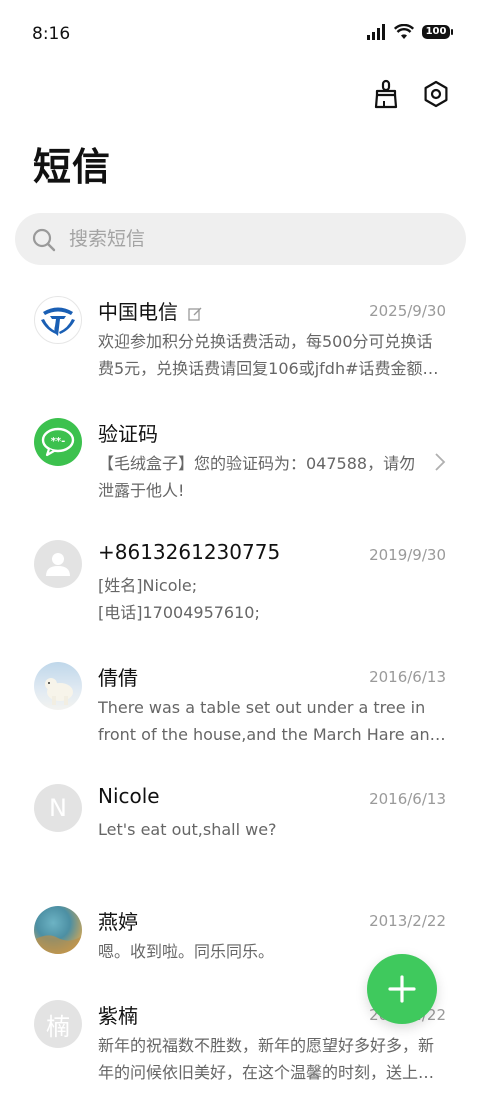  Describe the element at coordinates (259, 239) in the screenshot. I see `search-input` at that location.